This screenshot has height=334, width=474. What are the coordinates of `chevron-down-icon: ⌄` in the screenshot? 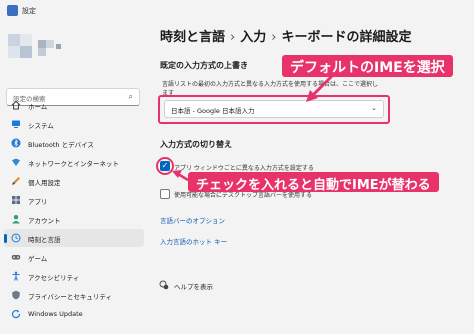 It's located at (374, 108).